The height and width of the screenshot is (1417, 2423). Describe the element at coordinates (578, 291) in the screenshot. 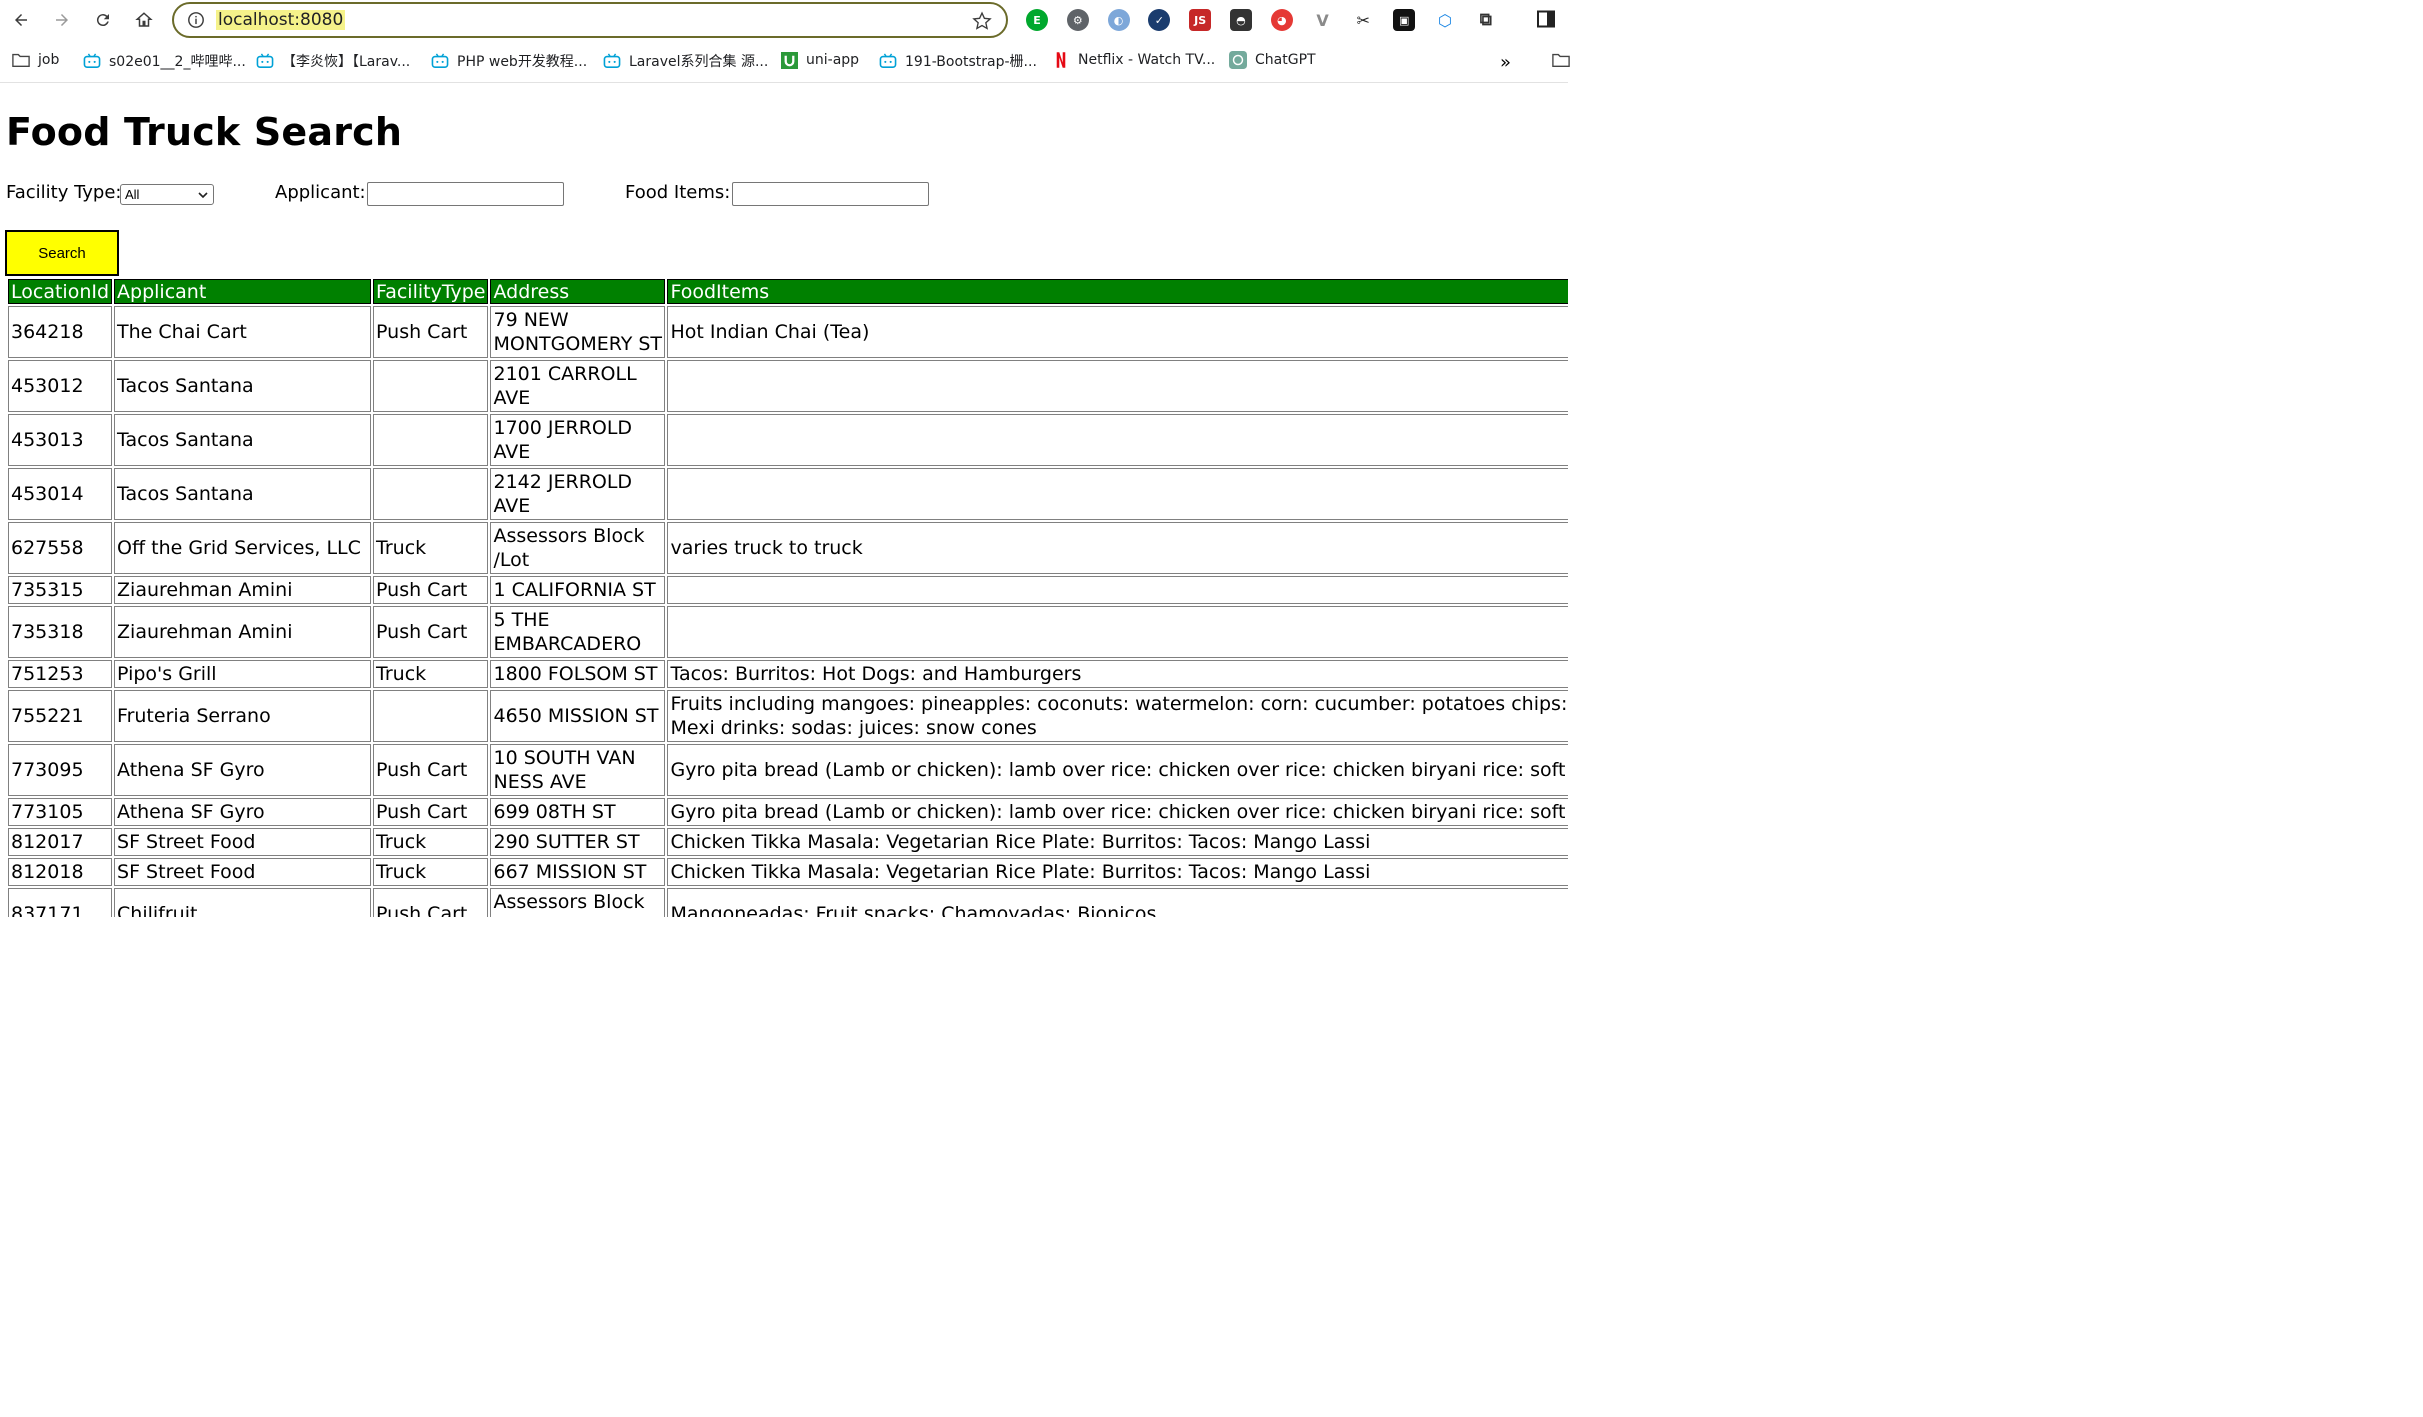

I see `column-header-address: Address` at that location.